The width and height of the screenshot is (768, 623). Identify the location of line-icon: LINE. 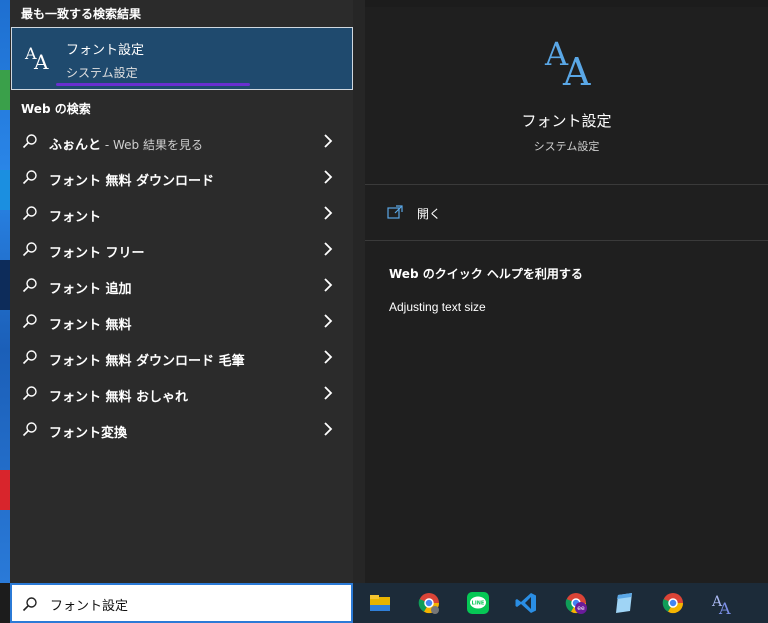
(478, 603).